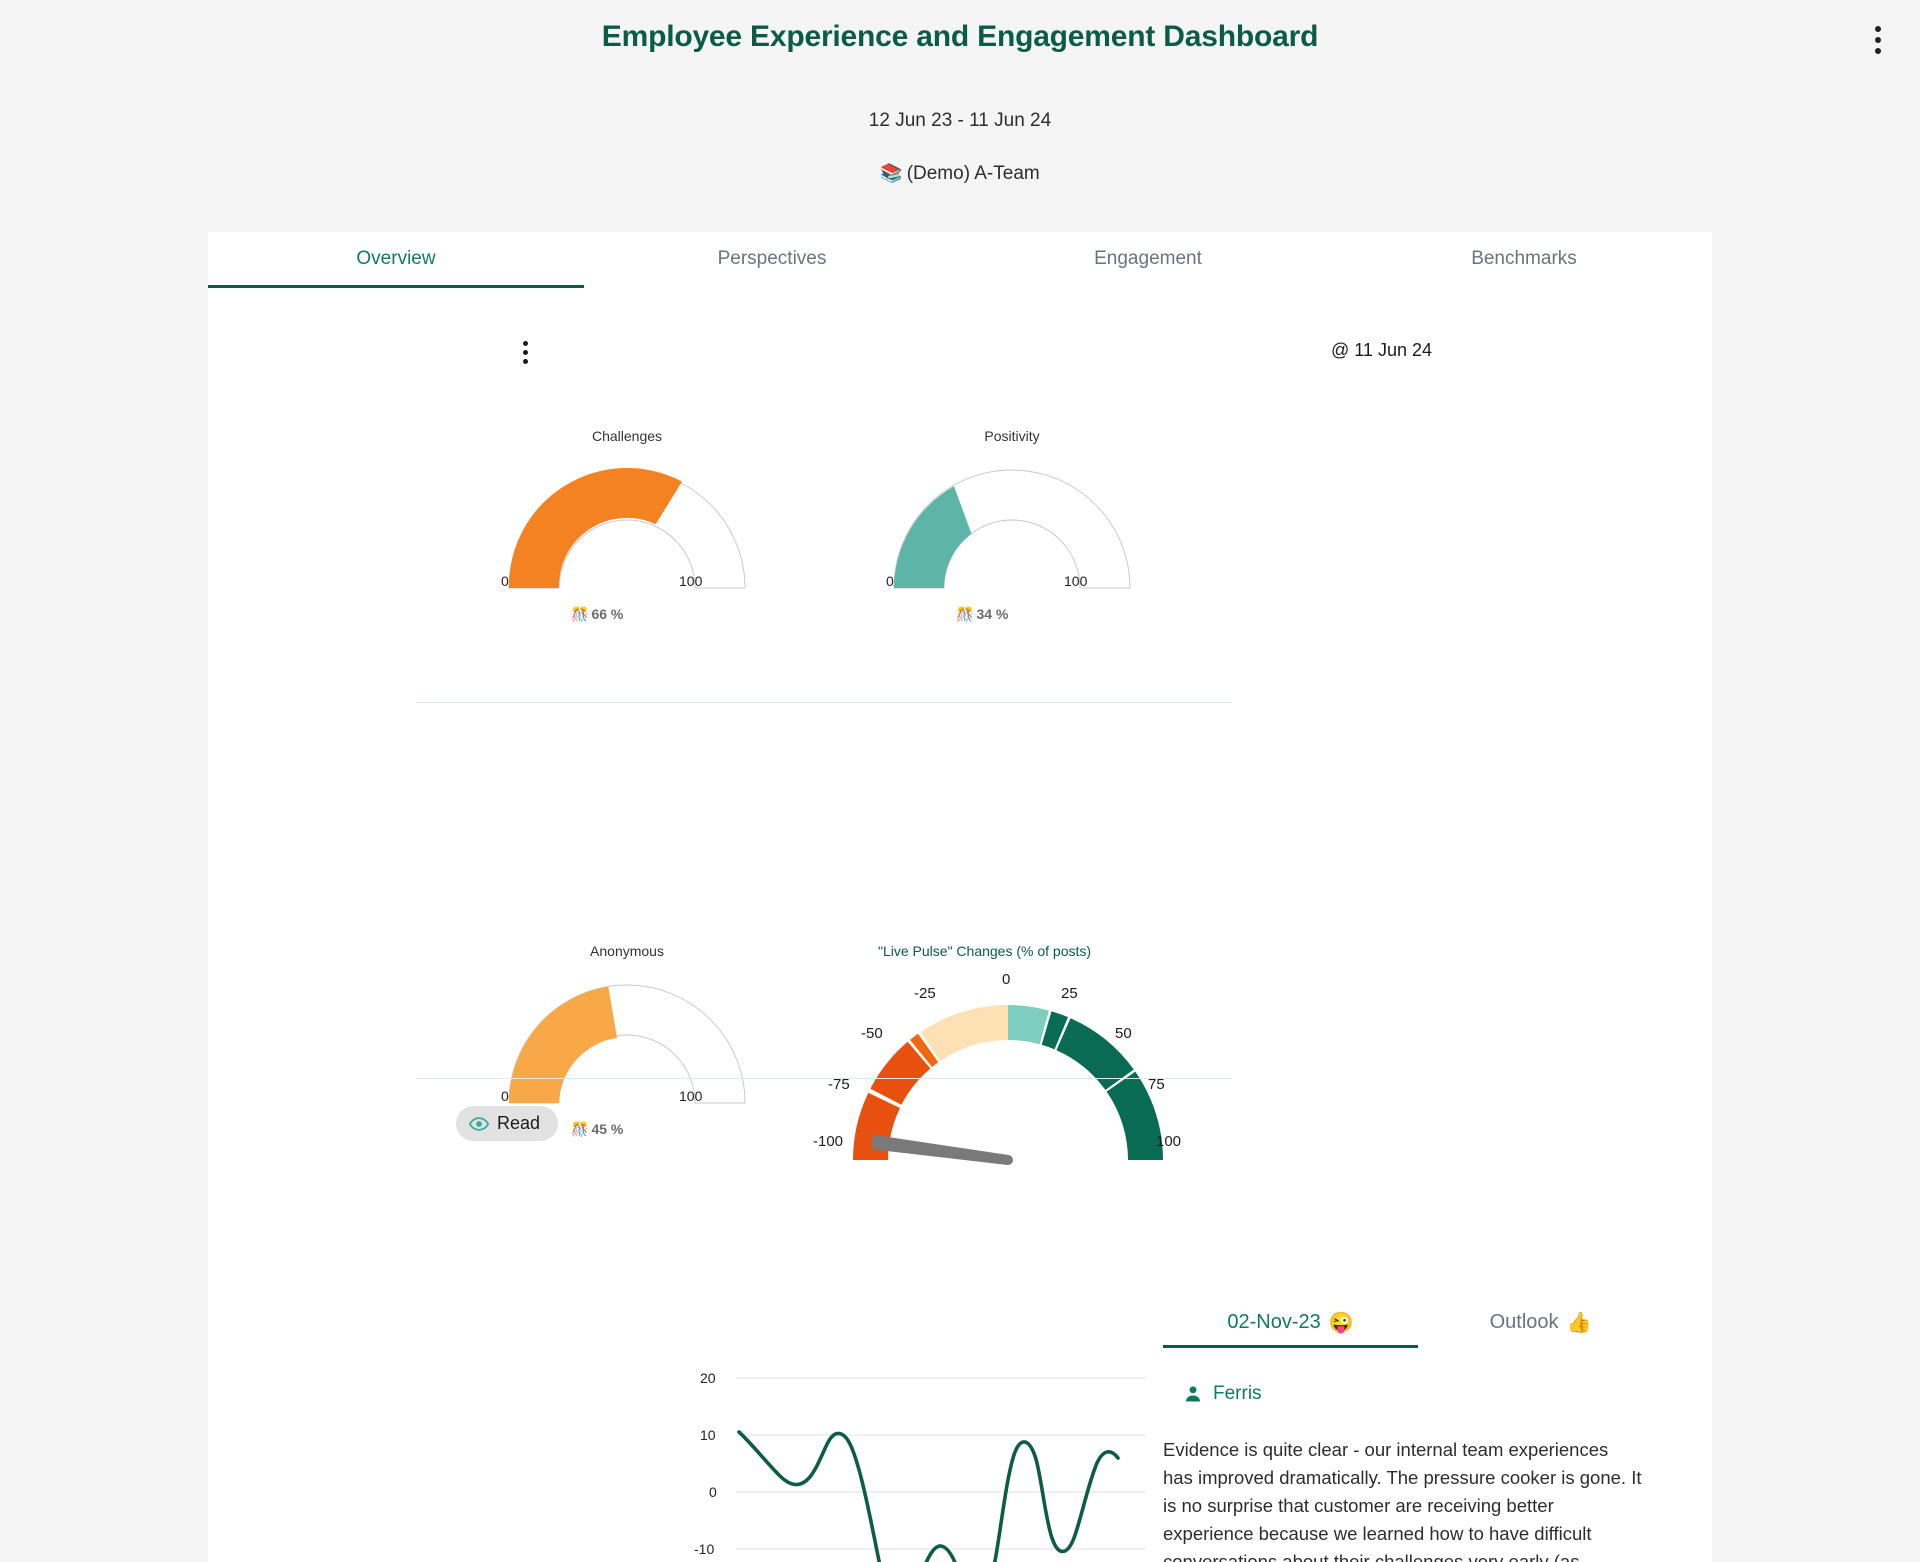 The image size is (1920, 1562). Describe the element at coordinates (708, 1378) in the screenshot. I see `ytick-20: 20` at that location.